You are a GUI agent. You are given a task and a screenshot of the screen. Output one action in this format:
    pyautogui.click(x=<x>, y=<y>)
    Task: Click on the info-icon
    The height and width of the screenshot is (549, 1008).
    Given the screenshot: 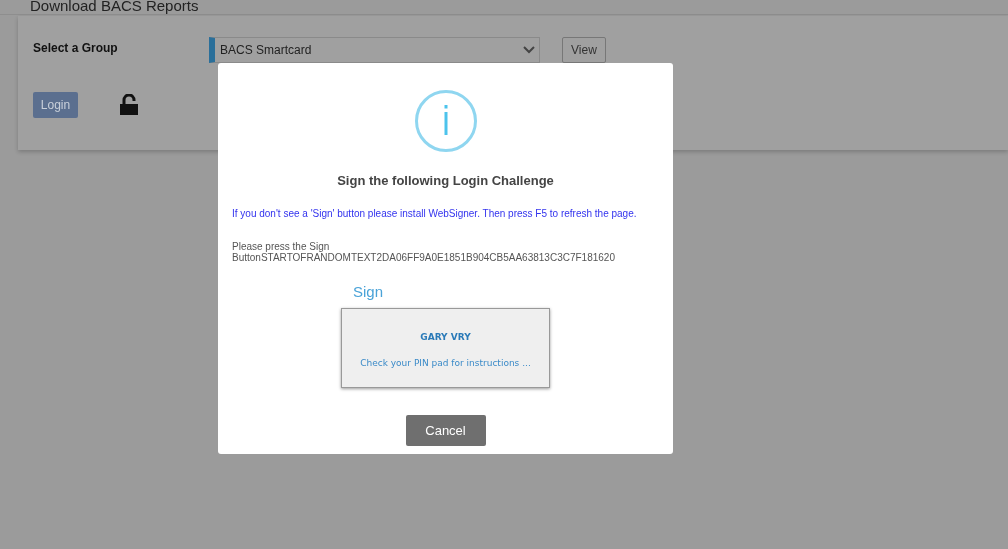 What is the action you would take?
    pyautogui.click(x=445, y=121)
    